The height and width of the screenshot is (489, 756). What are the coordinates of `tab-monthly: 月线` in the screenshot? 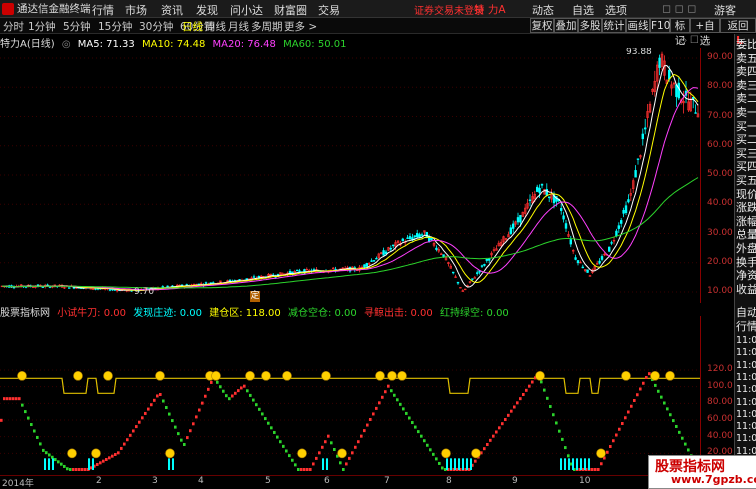 It's located at (238, 26).